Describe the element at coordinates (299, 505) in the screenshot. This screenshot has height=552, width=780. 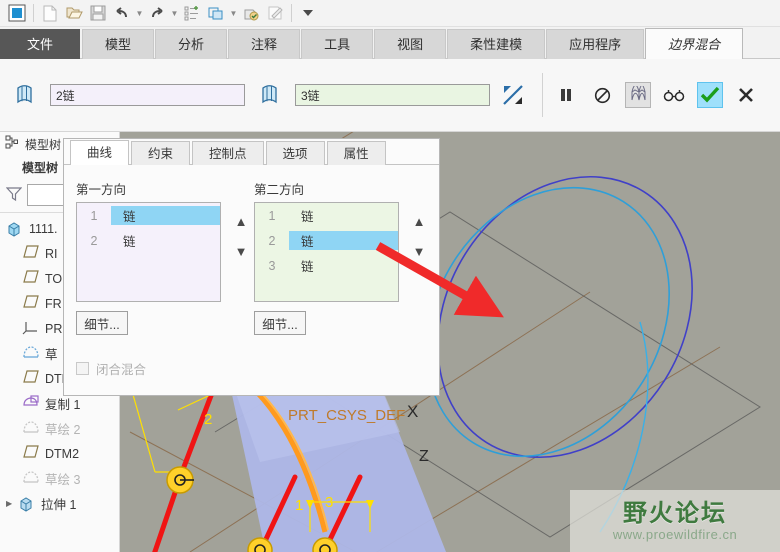
I see `chain-label-1: 1` at that location.